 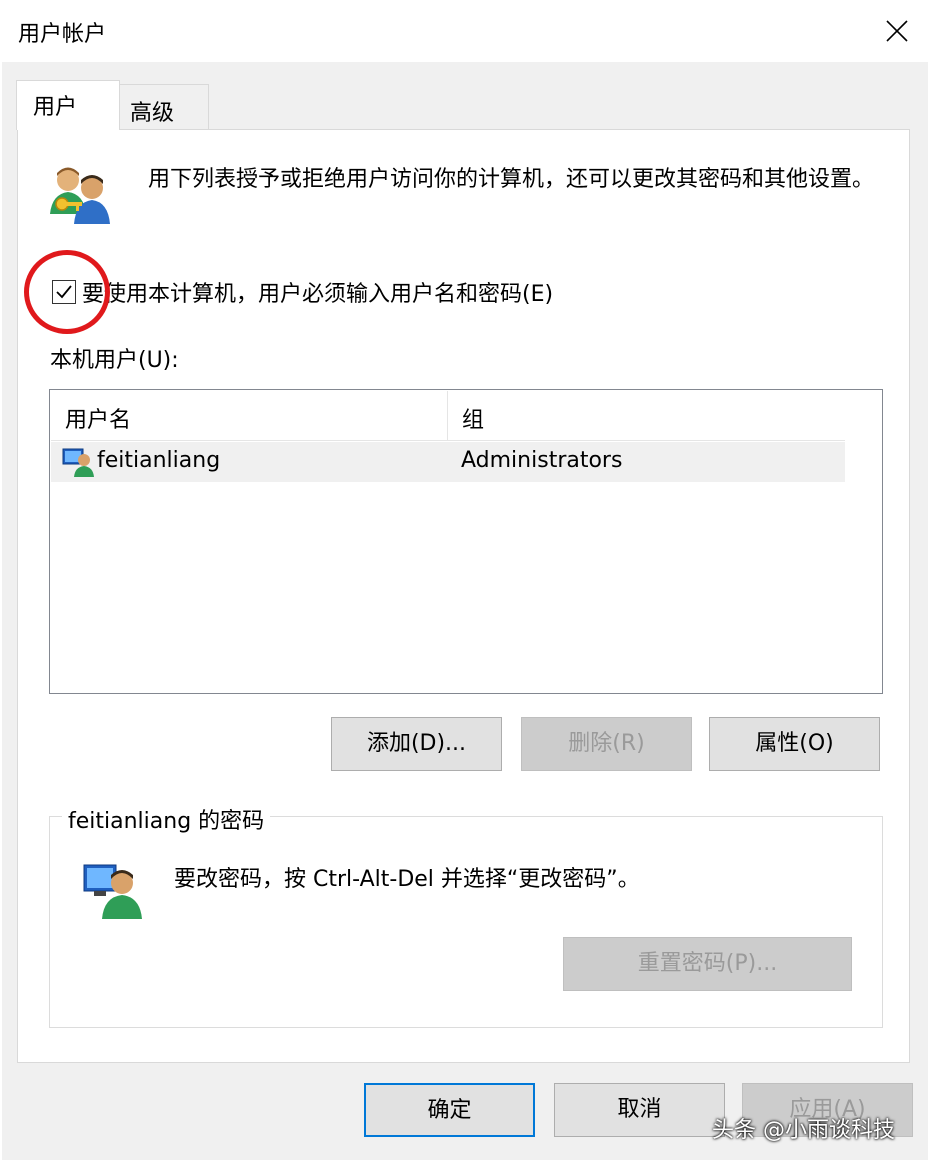 I want to click on list-header: 用户名 组, so click(x=448, y=416).